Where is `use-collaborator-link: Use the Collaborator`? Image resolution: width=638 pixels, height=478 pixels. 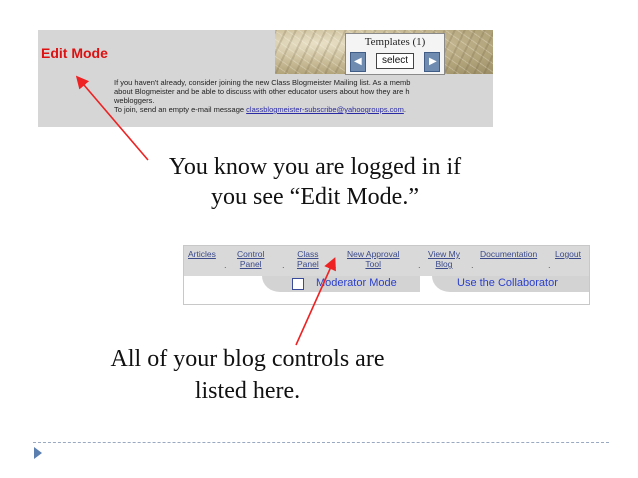
use-collaborator-link: Use the Collaborator is located at coordinates (507, 283).